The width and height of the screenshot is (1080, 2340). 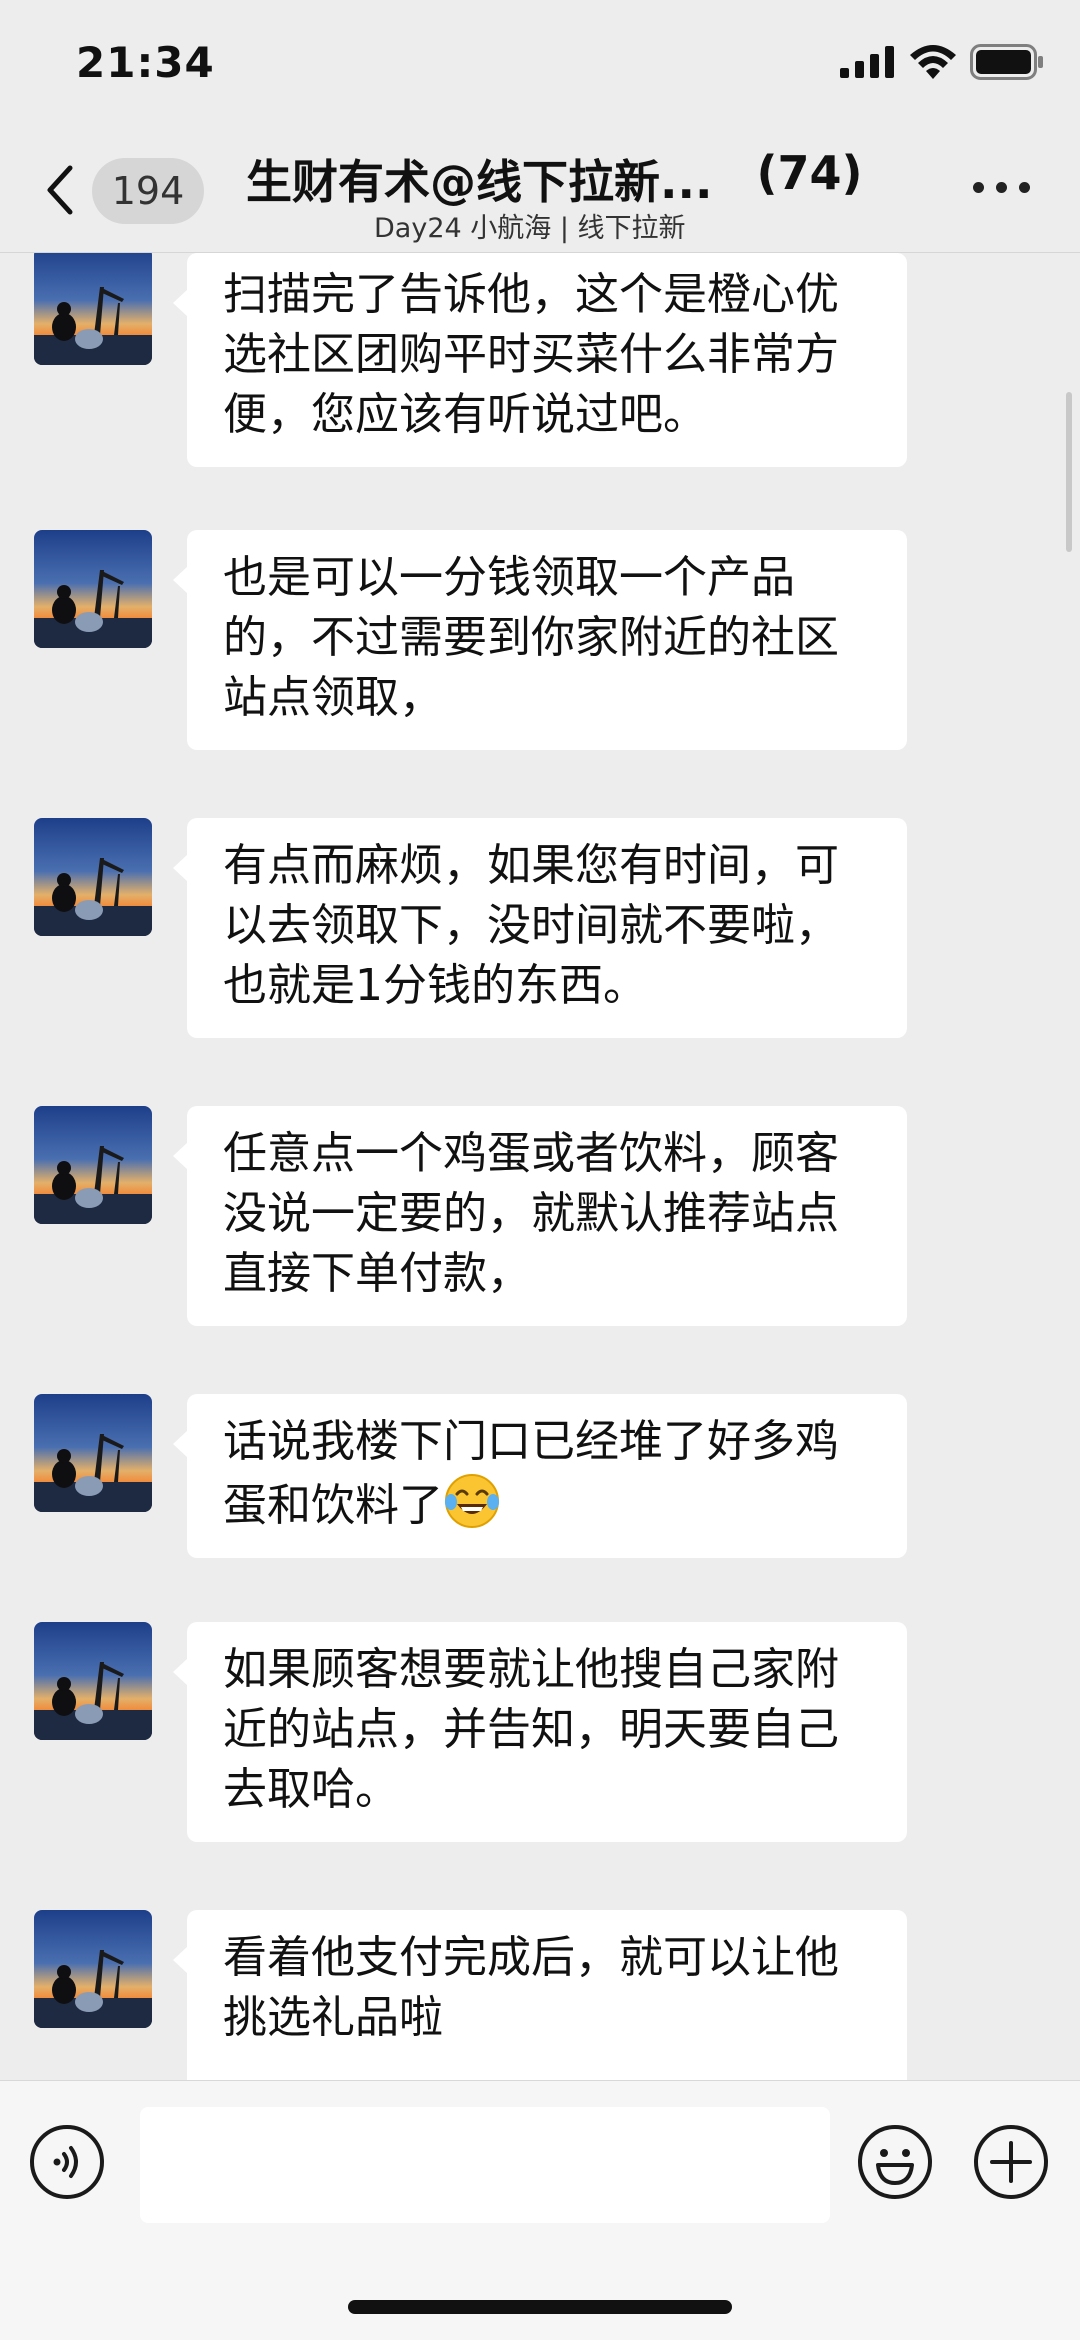 What do you see at coordinates (540, 1995) in the screenshot?
I see `message-bubble: 看着他支付完成后，就可以让他挑选礼品啦` at bounding box center [540, 1995].